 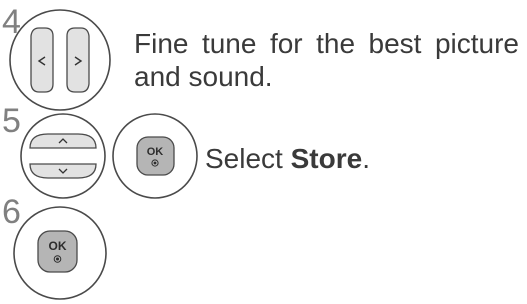 What do you see at coordinates (248, 158) in the screenshot?
I see `step-5-prefix: Select` at bounding box center [248, 158].